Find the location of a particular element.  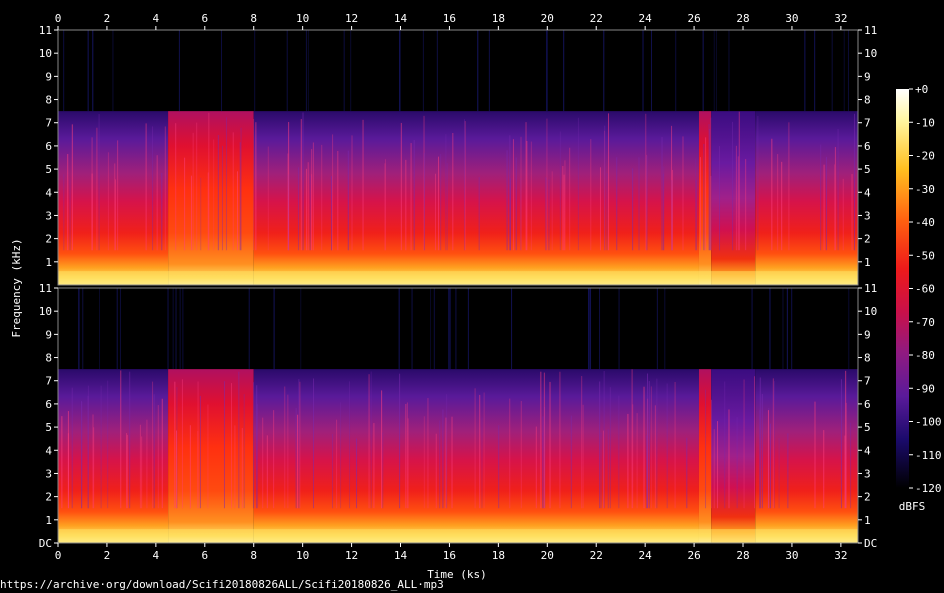

x-tick-label-bottom: 0 is located at coordinates (58, 555).